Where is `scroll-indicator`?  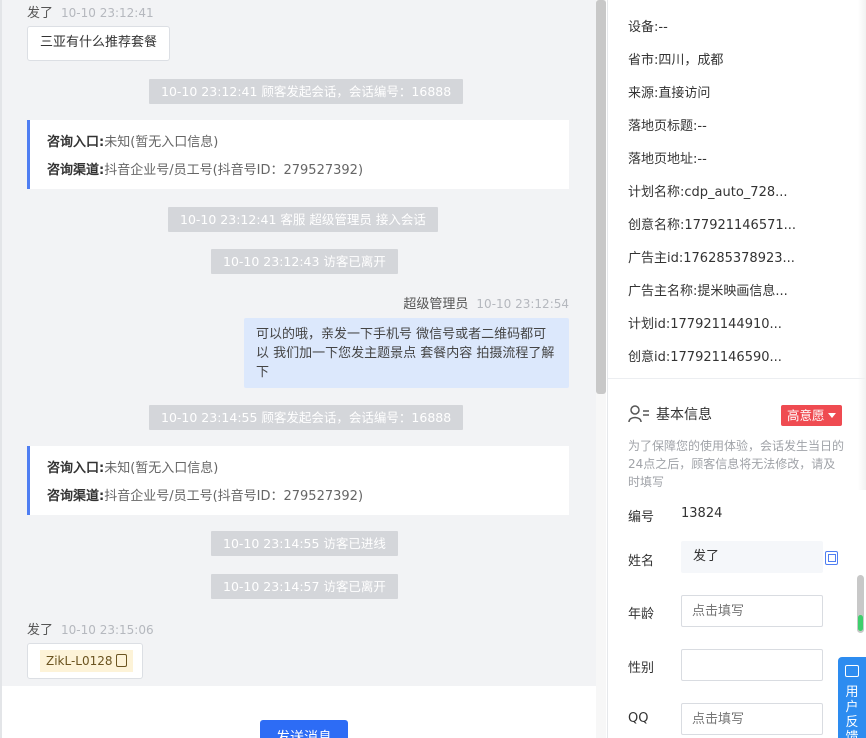
scroll-indicator is located at coordinates (860, 623).